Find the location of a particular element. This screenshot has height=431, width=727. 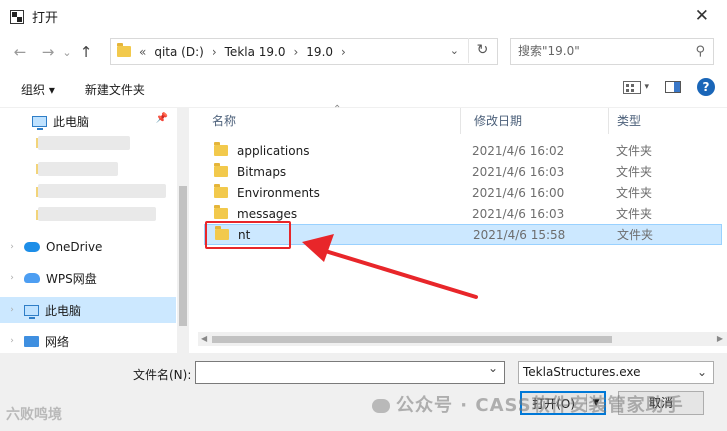

file-type-filter-value: TeklaStructures.exe is located at coordinates (582, 372).